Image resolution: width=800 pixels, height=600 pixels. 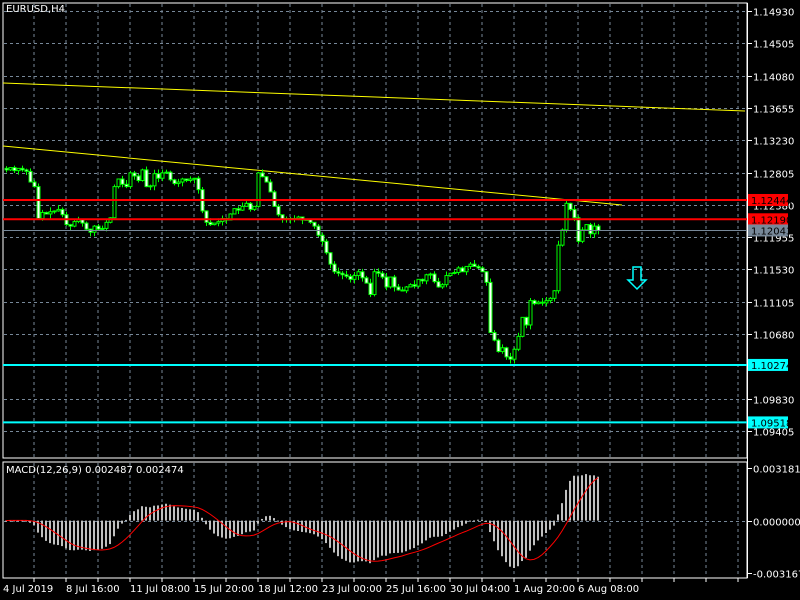 I want to click on price-label: 1.12805, so click(x=773, y=175).